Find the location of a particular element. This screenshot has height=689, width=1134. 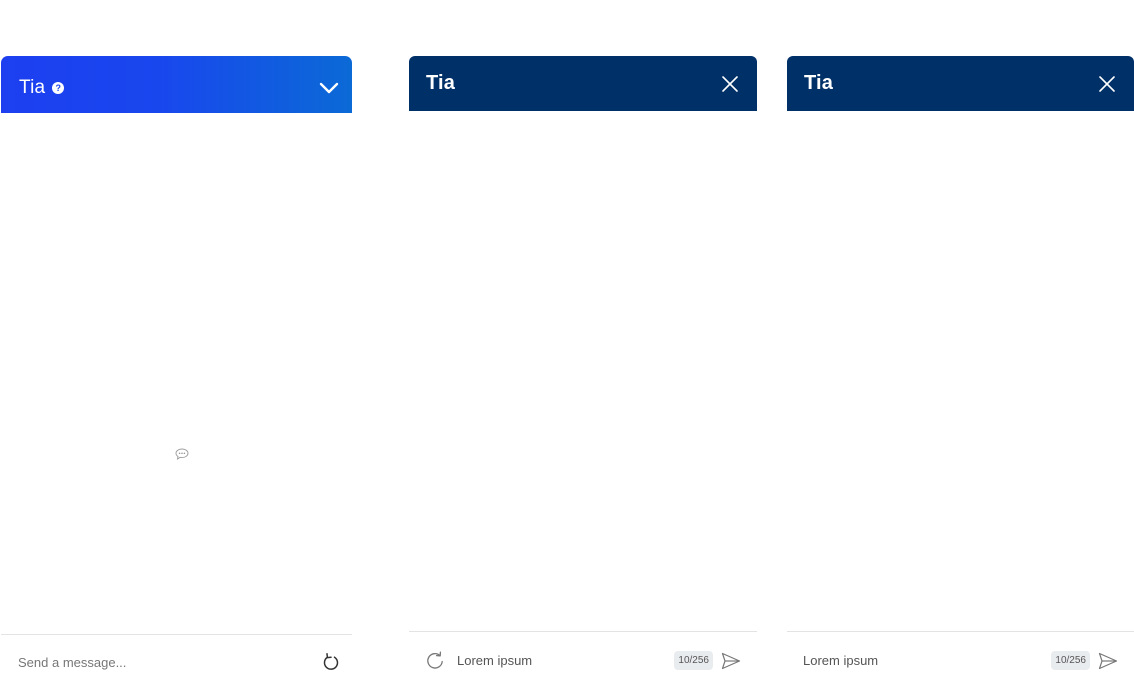

typing-bubble-icon is located at coordinates (182, 454).